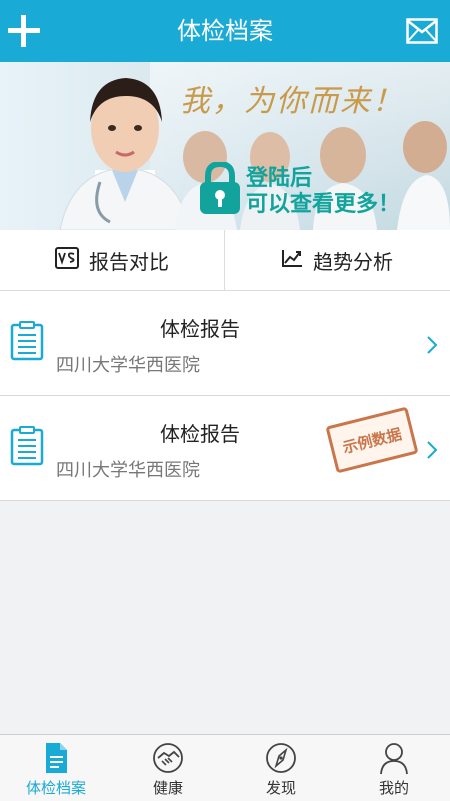 The width and height of the screenshot is (450, 801). Describe the element at coordinates (353, 261) in the screenshot. I see `trend-analysis-label: 趋势分析` at that location.